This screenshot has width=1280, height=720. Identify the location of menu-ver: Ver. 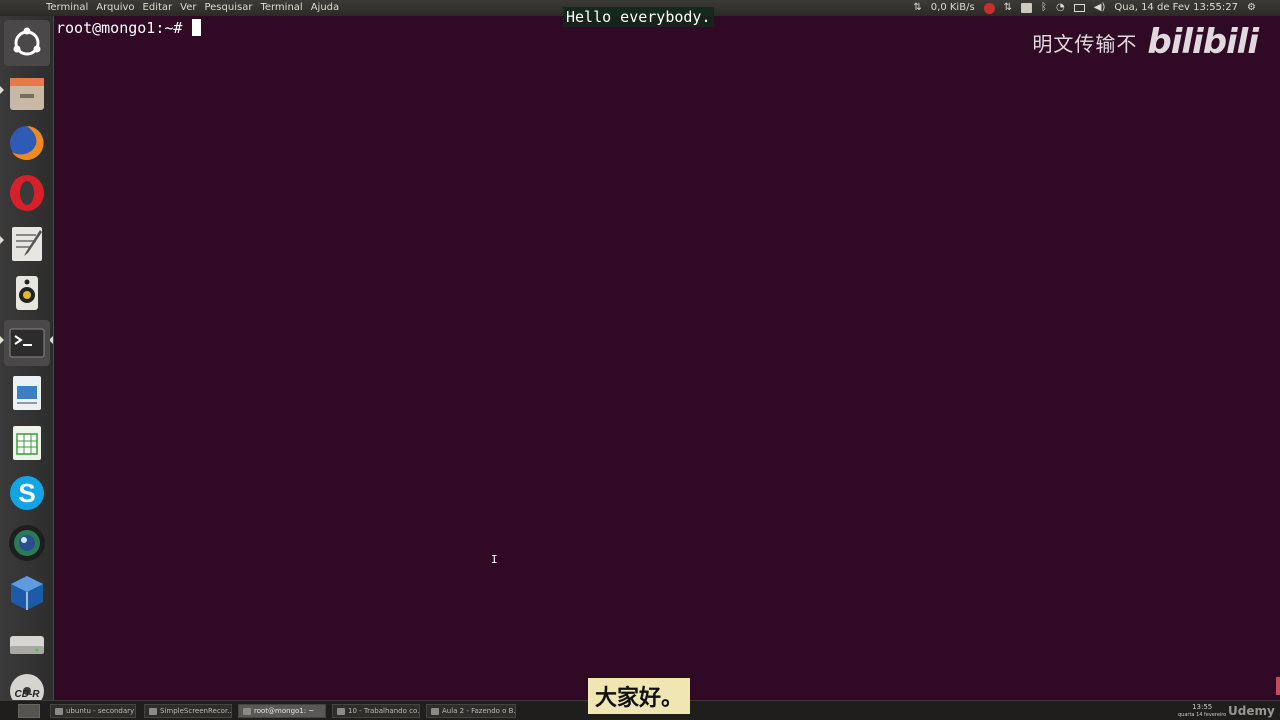
(188, 8).